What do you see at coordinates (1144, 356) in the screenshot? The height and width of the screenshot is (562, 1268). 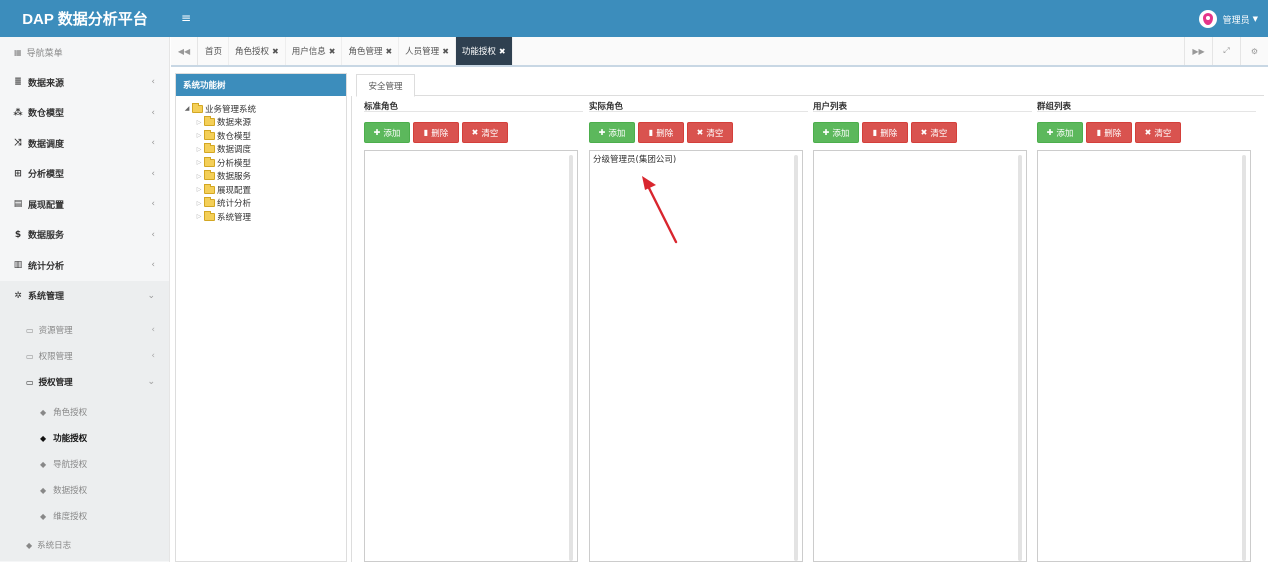 I see `group-list` at bounding box center [1144, 356].